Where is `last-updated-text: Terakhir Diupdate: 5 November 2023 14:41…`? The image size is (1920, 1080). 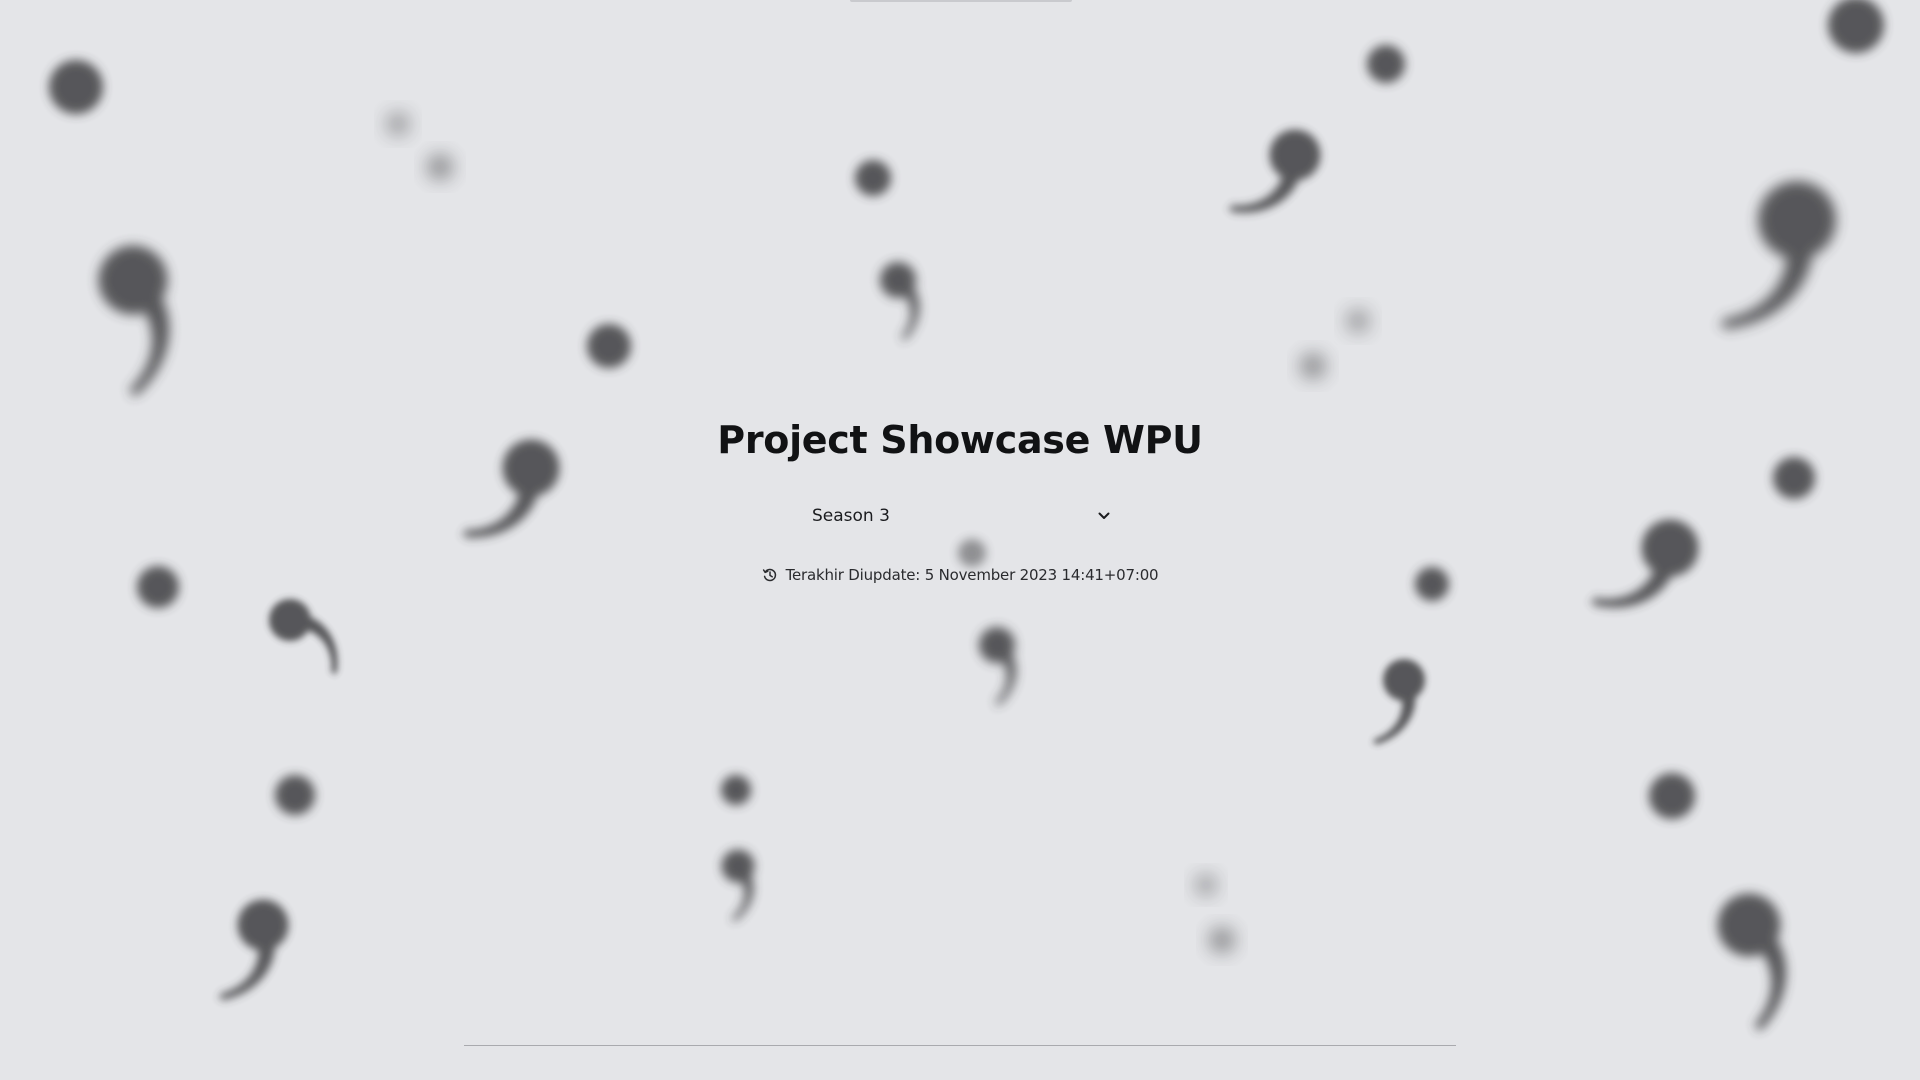
last-updated-text: Terakhir Diupdate: 5 November 2023 14:41… is located at coordinates (972, 575).